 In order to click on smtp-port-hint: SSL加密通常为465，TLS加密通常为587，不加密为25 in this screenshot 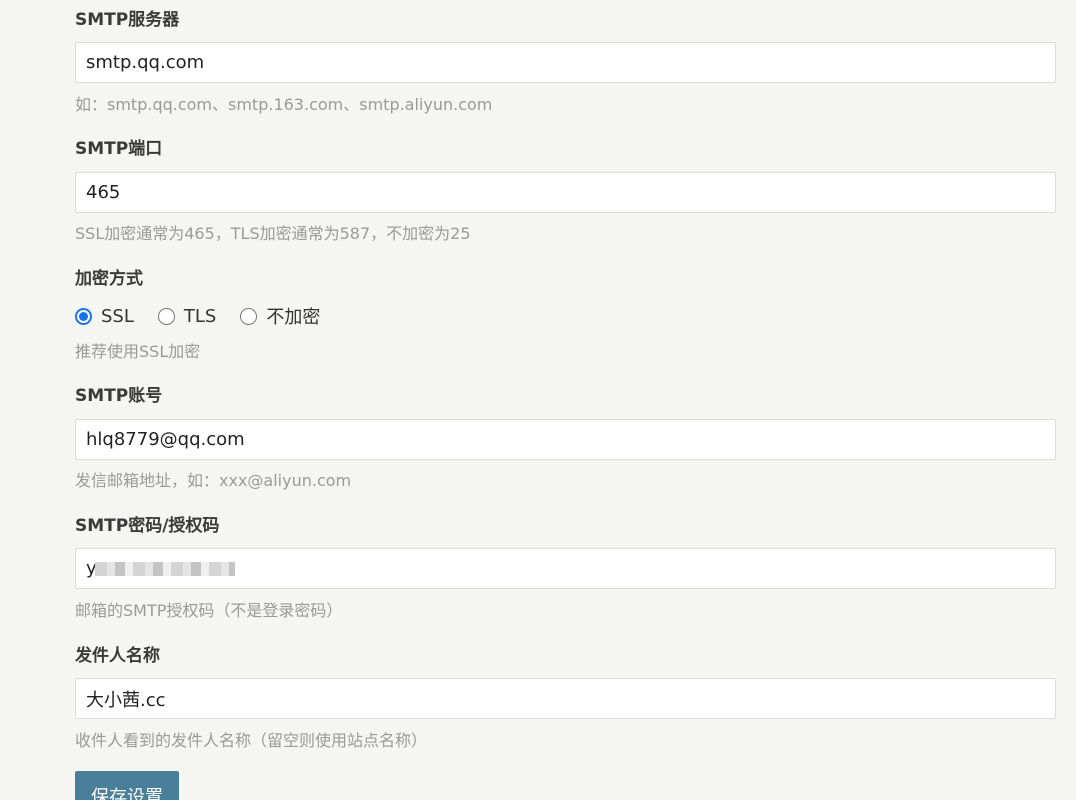, I will do `click(273, 233)`.